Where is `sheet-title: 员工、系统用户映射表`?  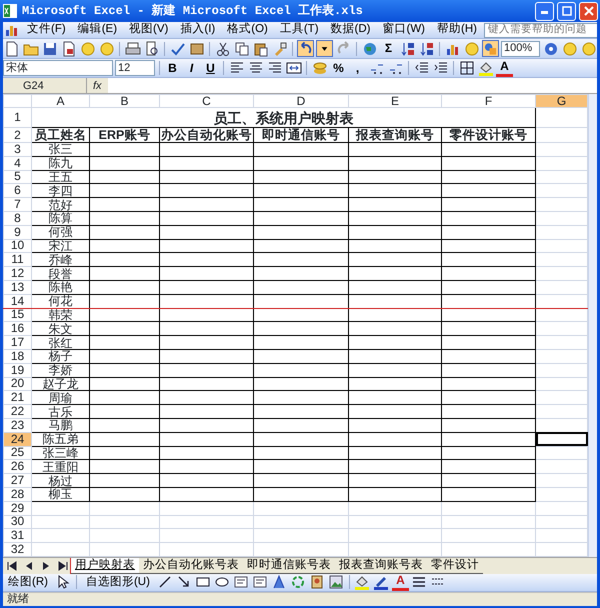 sheet-title: 员工、系统用户映射表 is located at coordinates (284, 118).